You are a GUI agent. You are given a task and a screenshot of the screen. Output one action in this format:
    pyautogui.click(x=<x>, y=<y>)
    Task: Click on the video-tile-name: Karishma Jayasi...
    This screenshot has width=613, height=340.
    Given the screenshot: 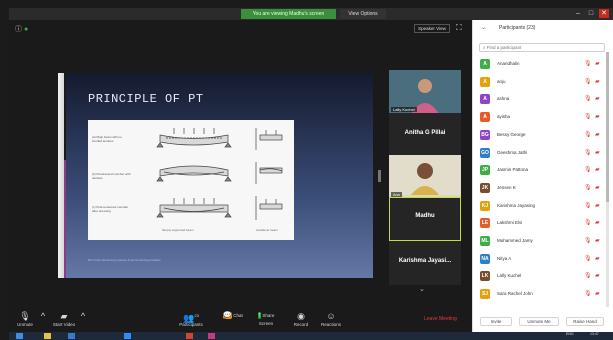 What is the action you would take?
    pyautogui.click(x=425, y=261)
    